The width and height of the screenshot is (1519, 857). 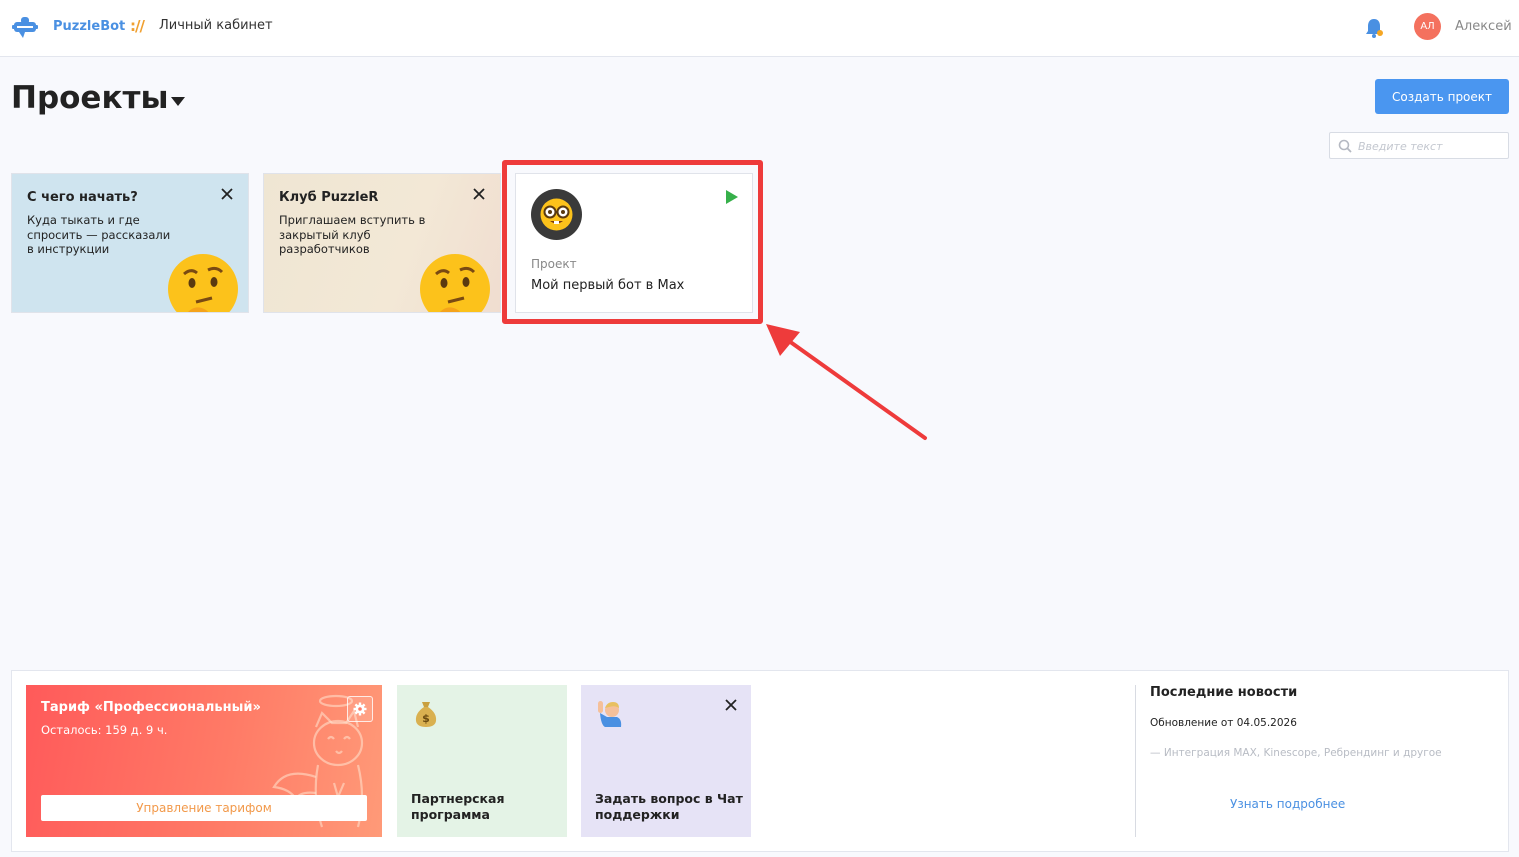 I want to click on search-icon, so click(x=1345, y=146).